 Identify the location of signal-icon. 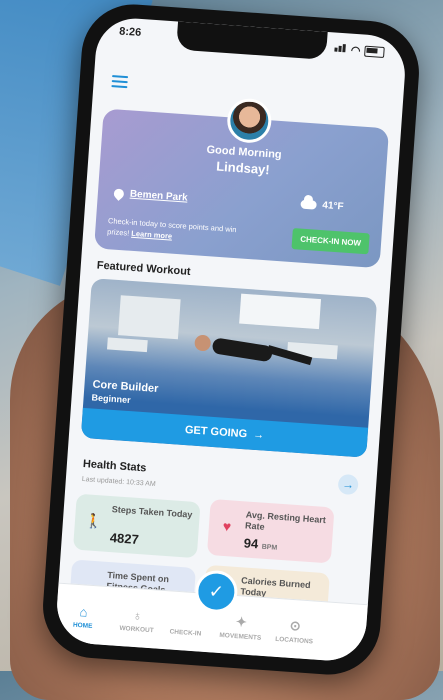
(341, 49).